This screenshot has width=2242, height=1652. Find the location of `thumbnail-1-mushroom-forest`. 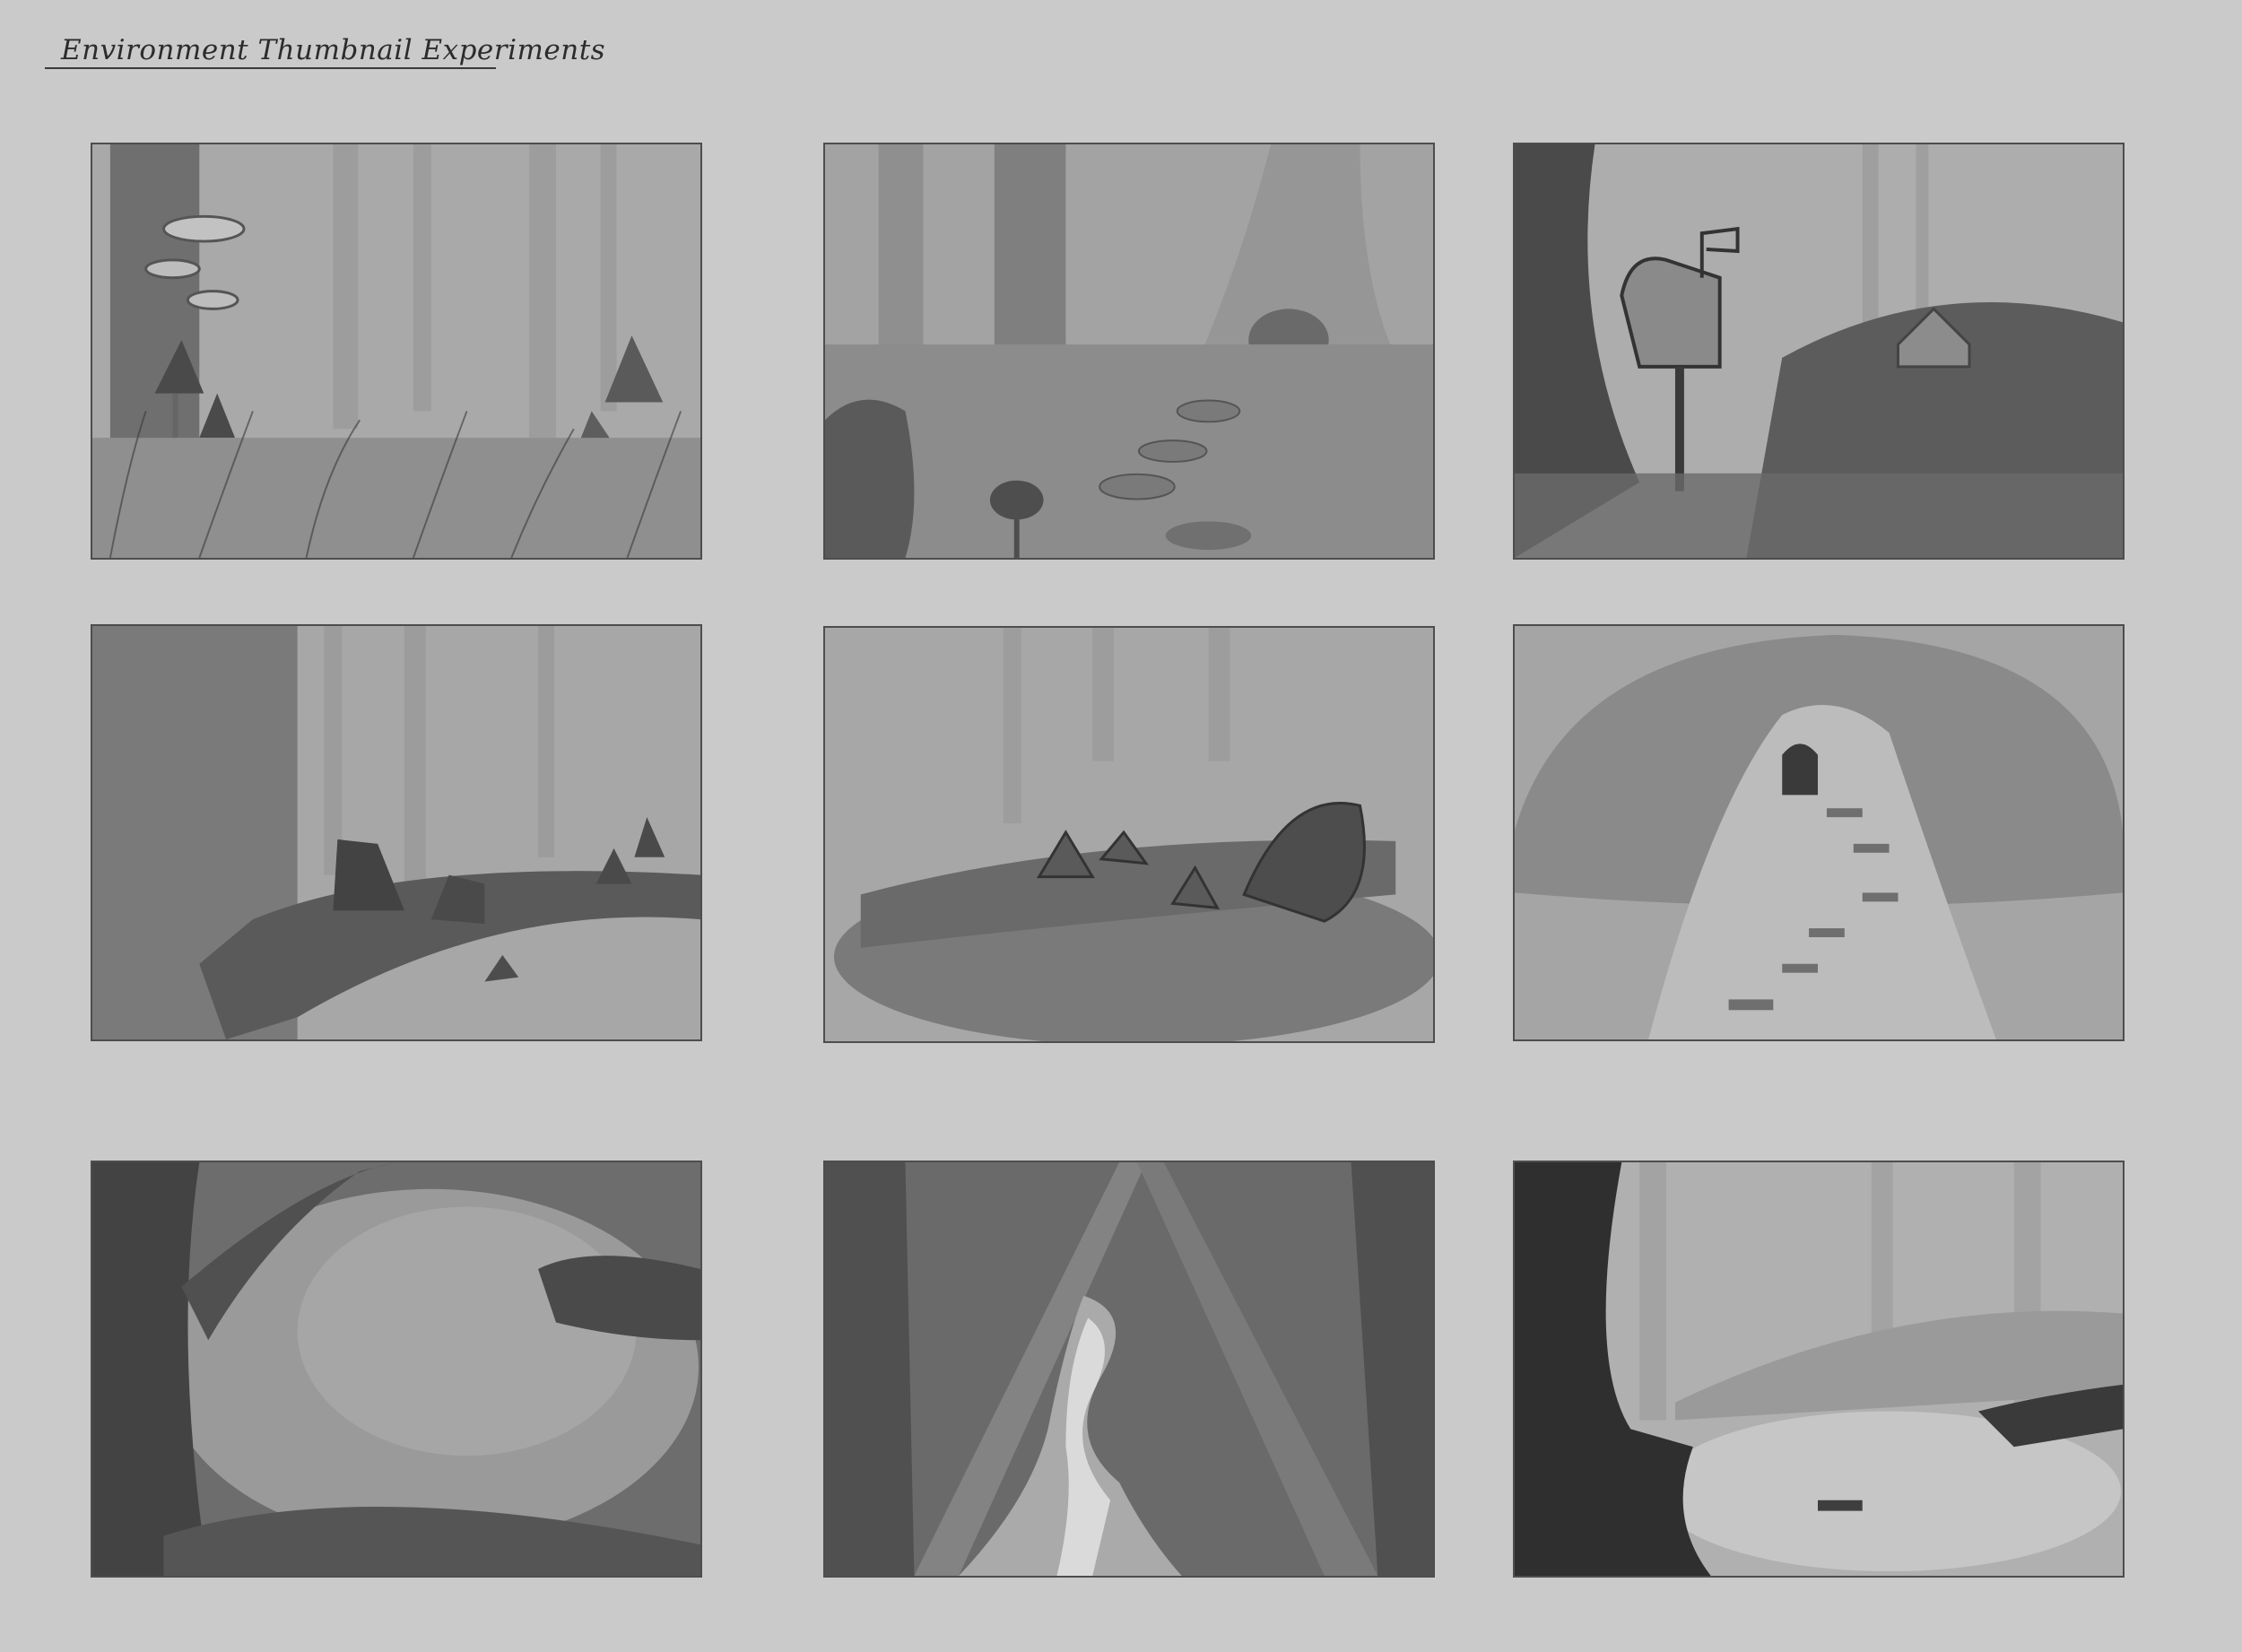

thumbnail-1-mushroom-forest is located at coordinates (396, 351).